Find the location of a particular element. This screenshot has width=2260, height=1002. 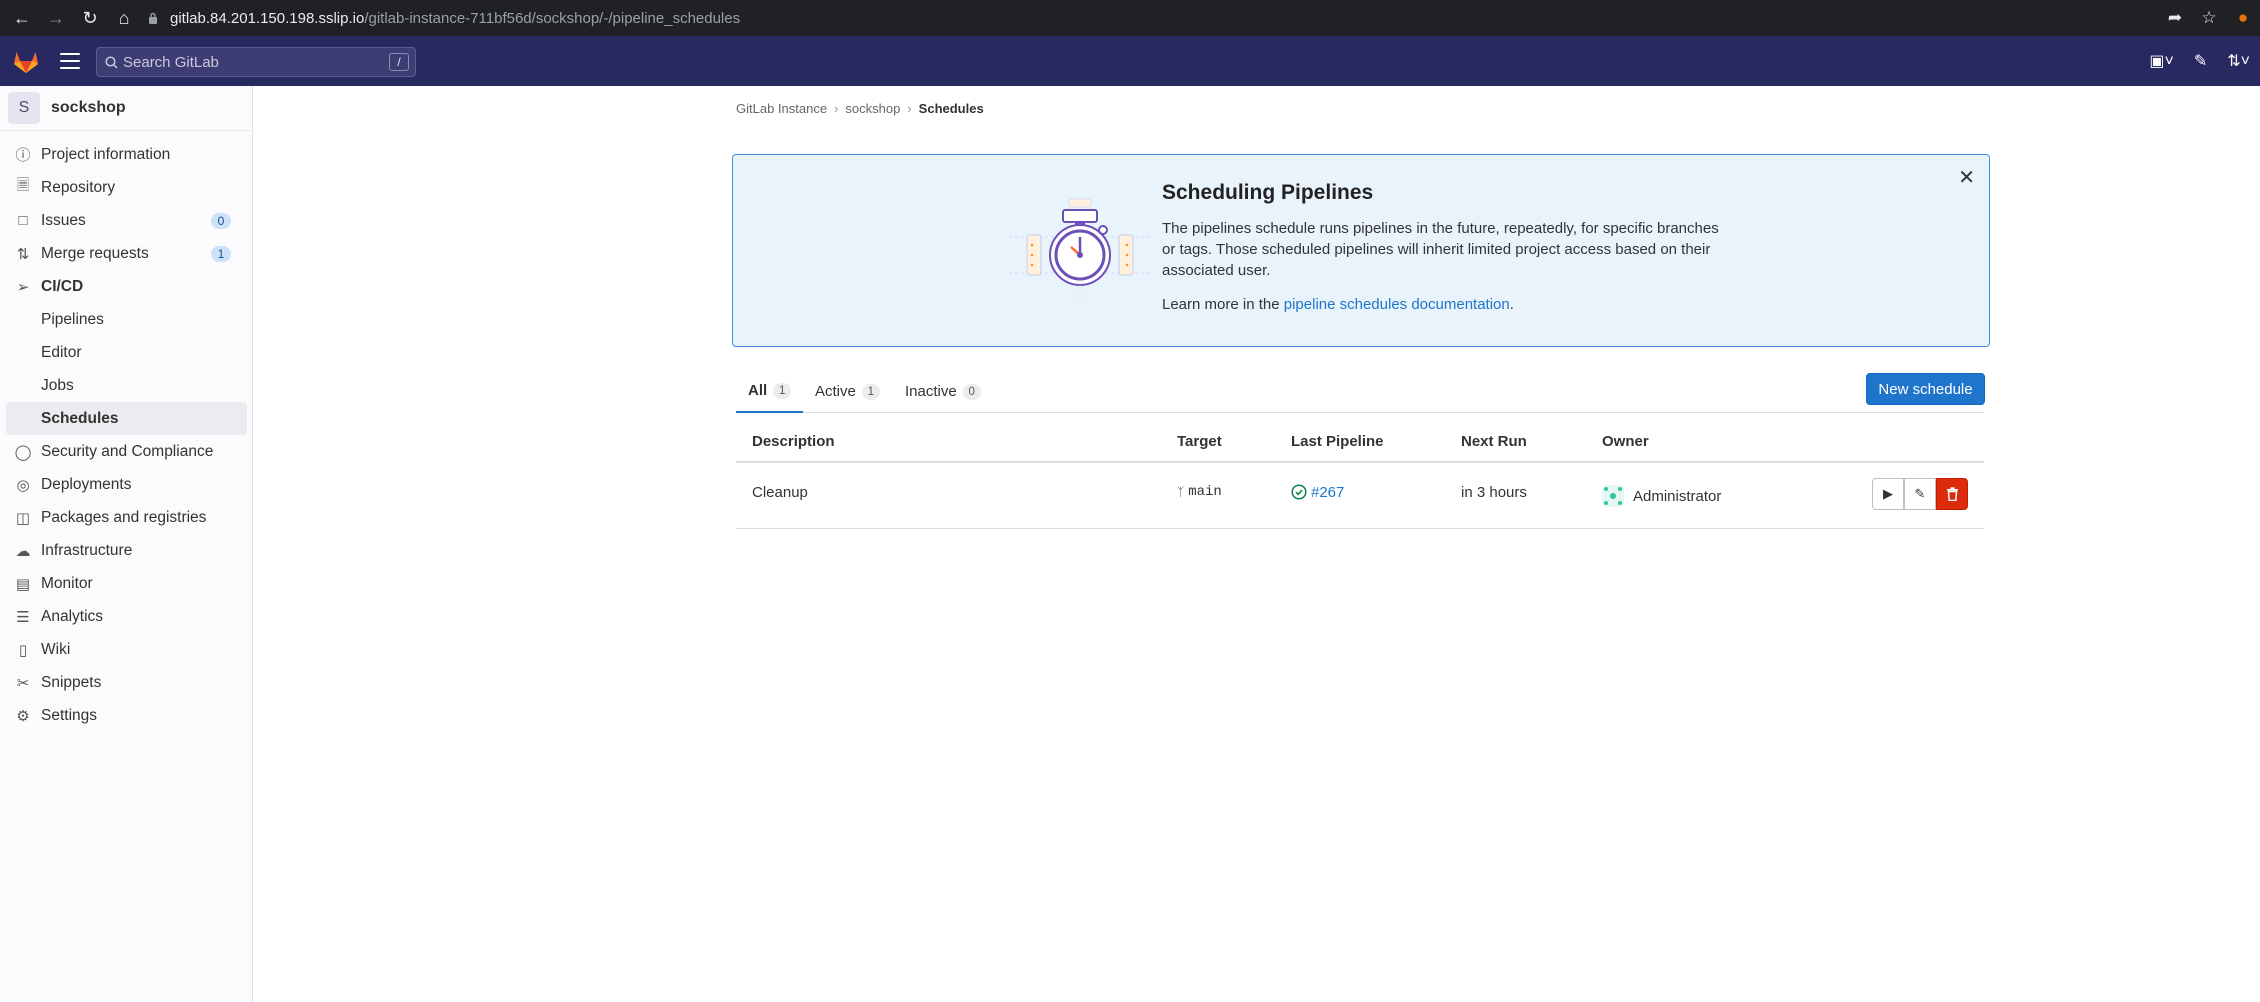

reload-icon: ↻ is located at coordinates (90, 18).